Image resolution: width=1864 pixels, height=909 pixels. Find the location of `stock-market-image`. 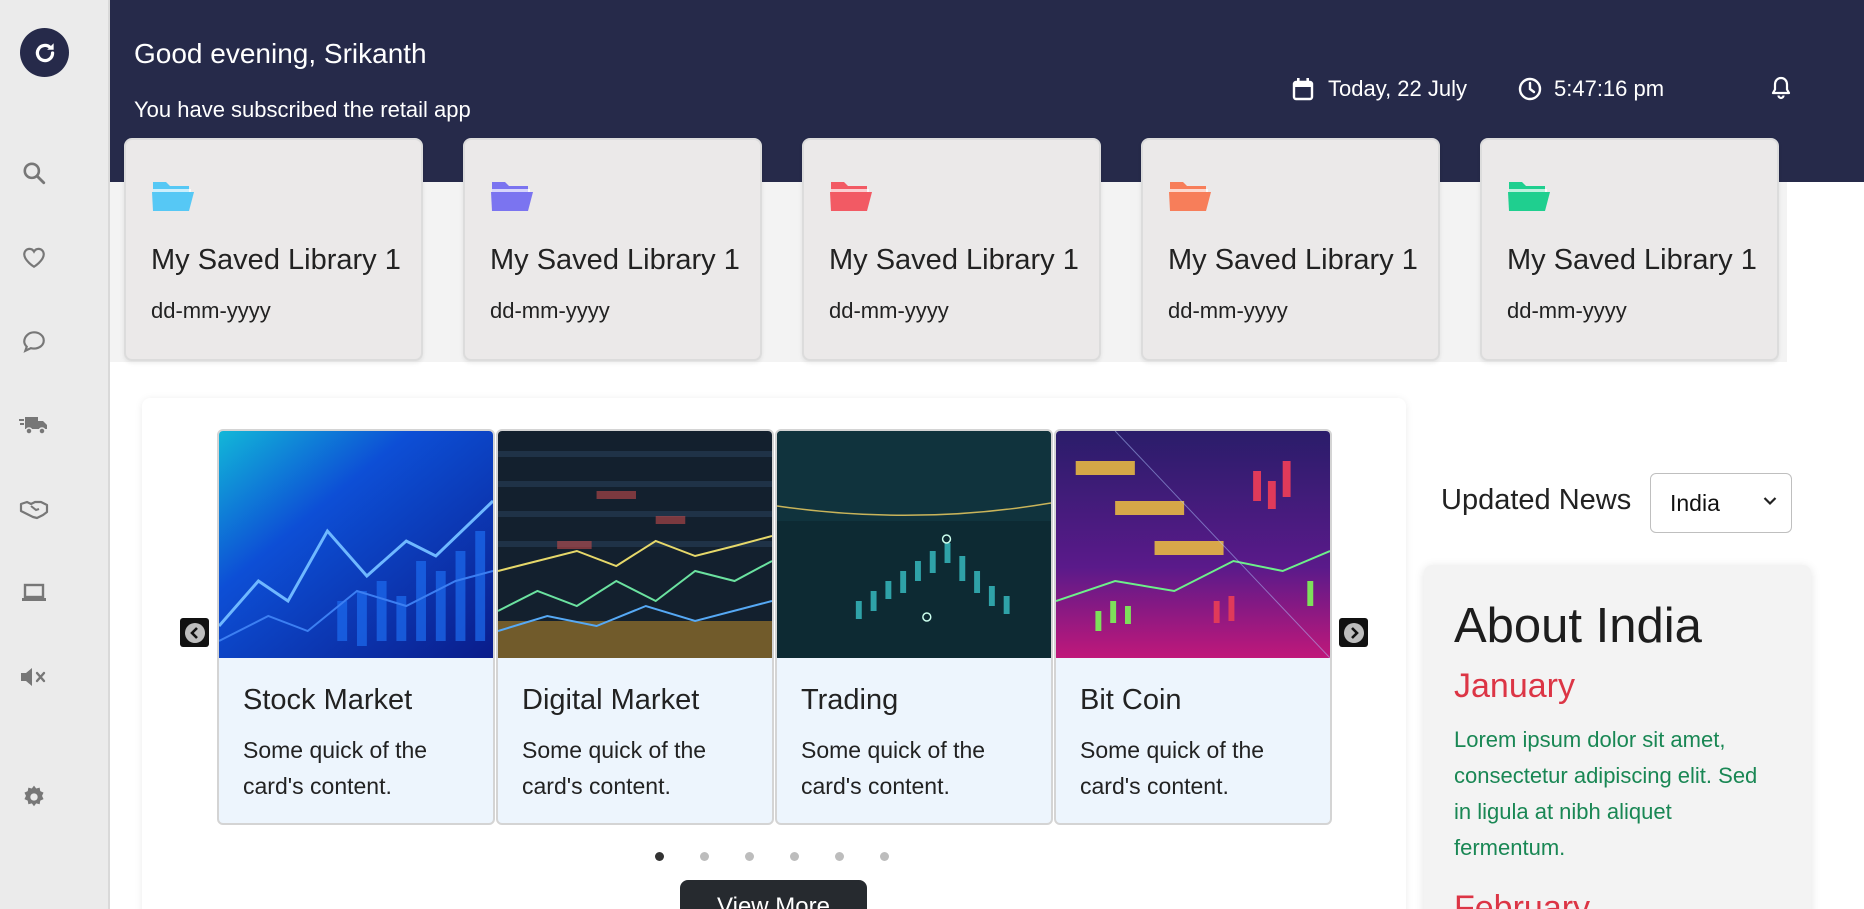

stock-market-image is located at coordinates (356, 544).